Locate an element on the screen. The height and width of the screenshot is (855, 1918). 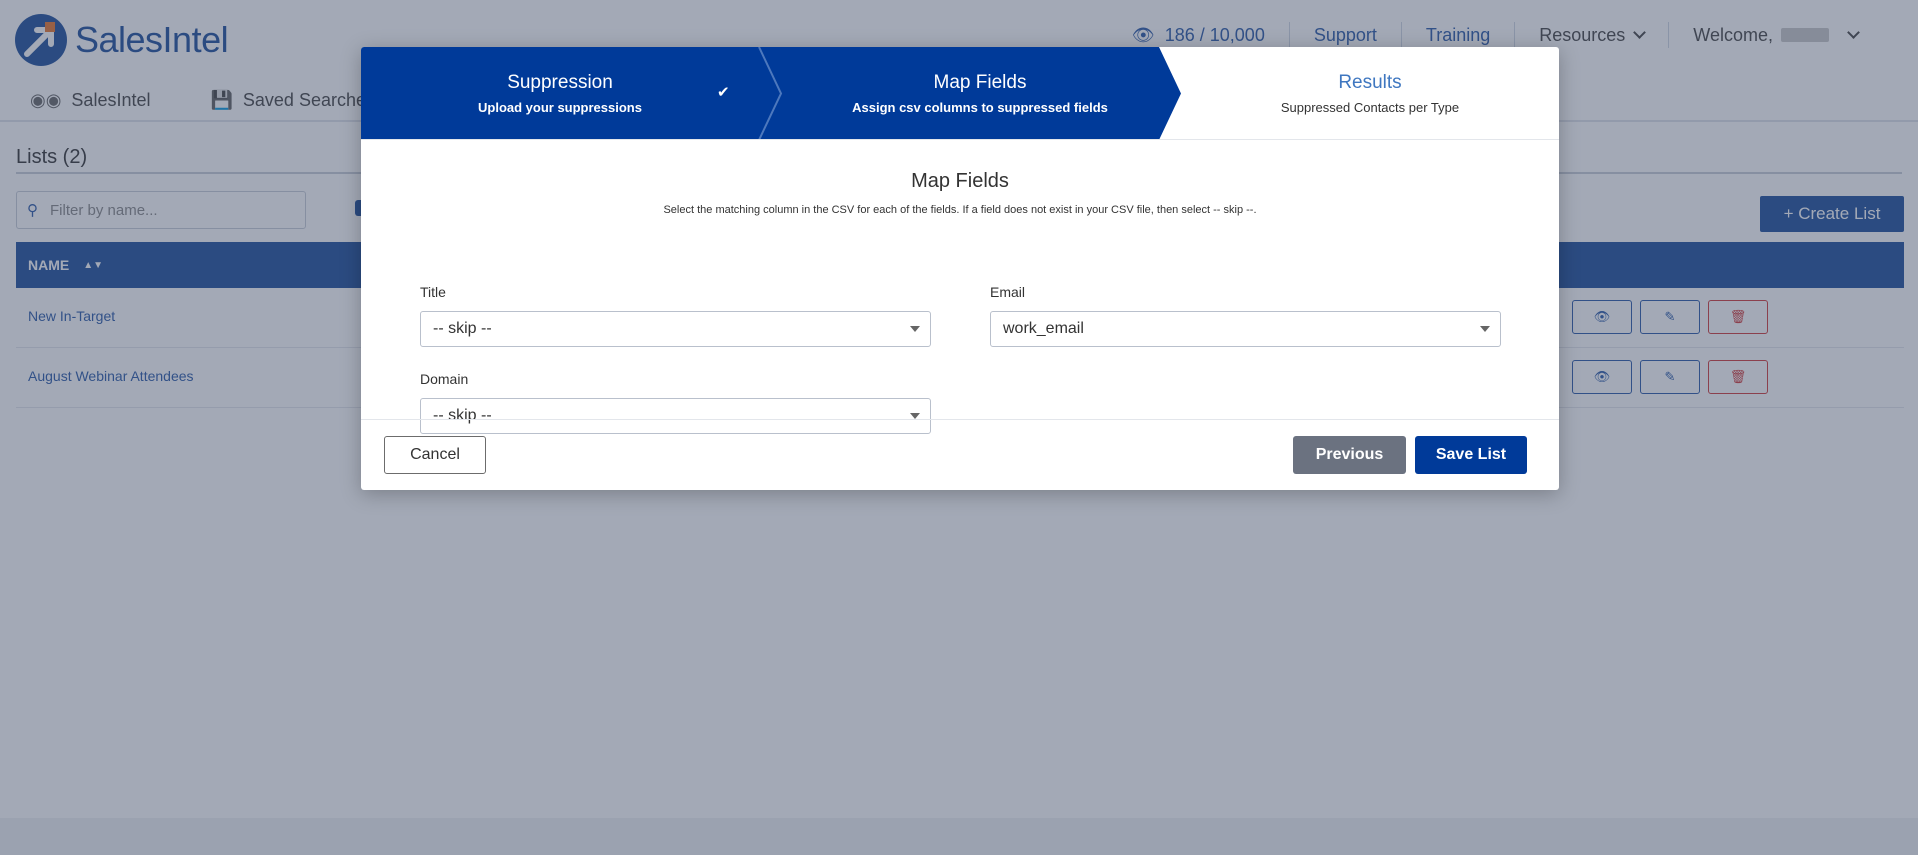
step-title: Suppression is located at coordinates (560, 82).